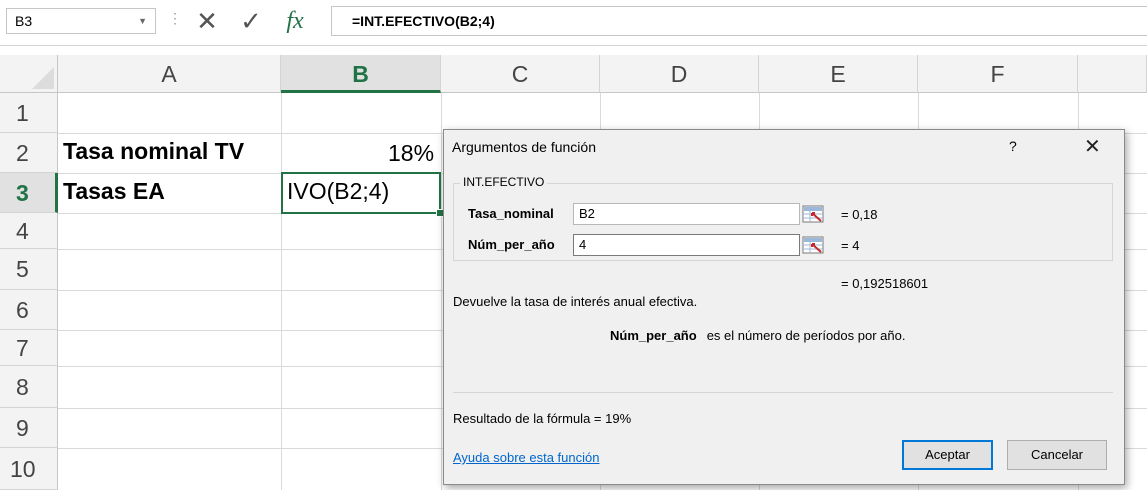  What do you see at coordinates (29, 74) in the screenshot?
I see `select-all-corner` at bounding box center [29, 74].